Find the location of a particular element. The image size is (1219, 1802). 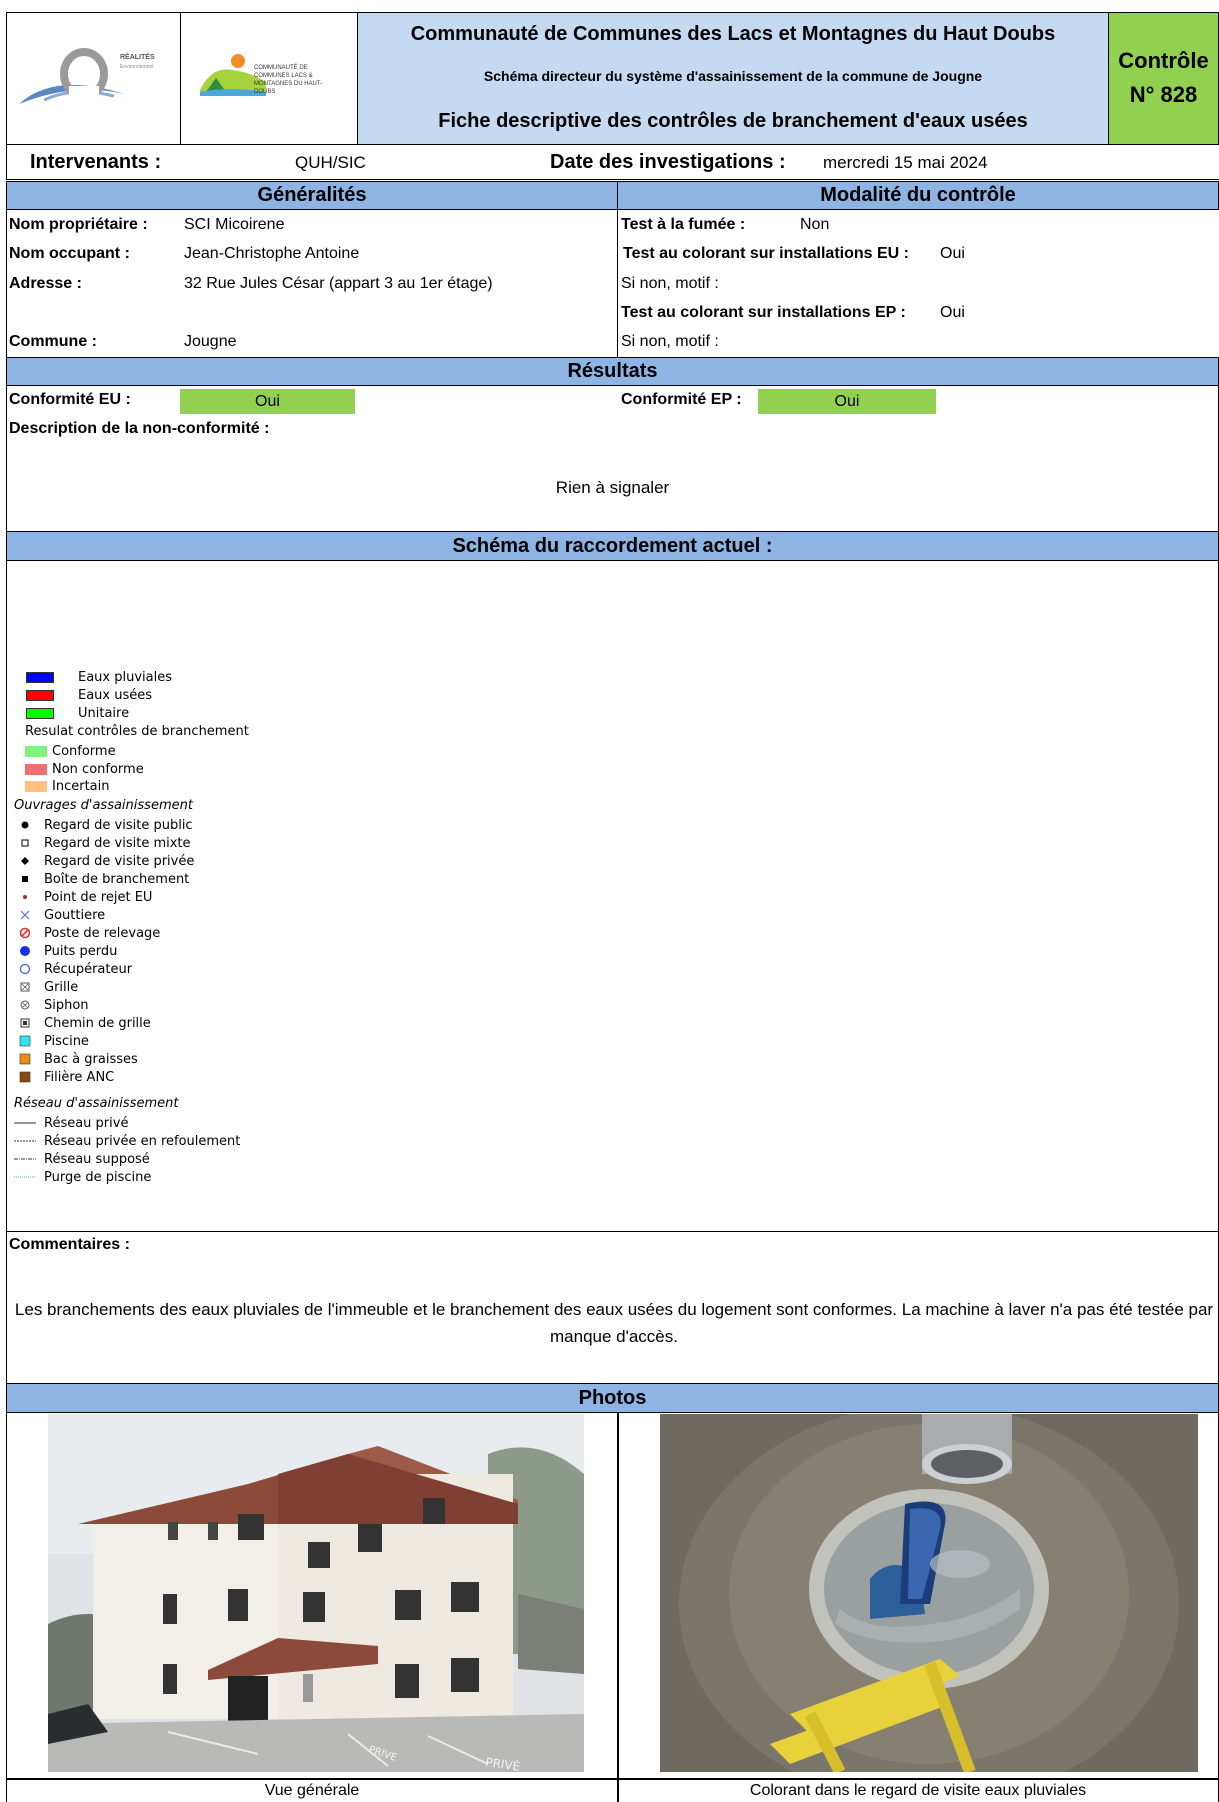

proprietaire-label: Nom propriétaire : is located at coordinates (78, 224).